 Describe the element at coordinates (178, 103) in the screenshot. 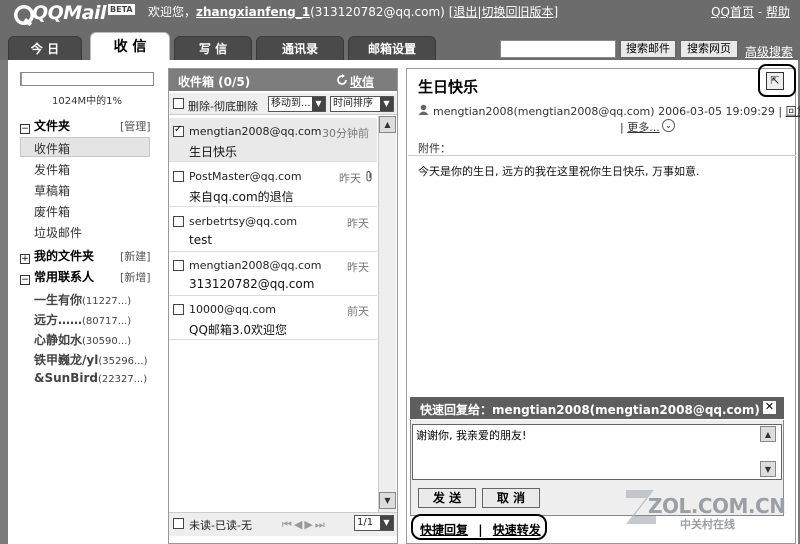

I see `select-all-checkbox` at that location.